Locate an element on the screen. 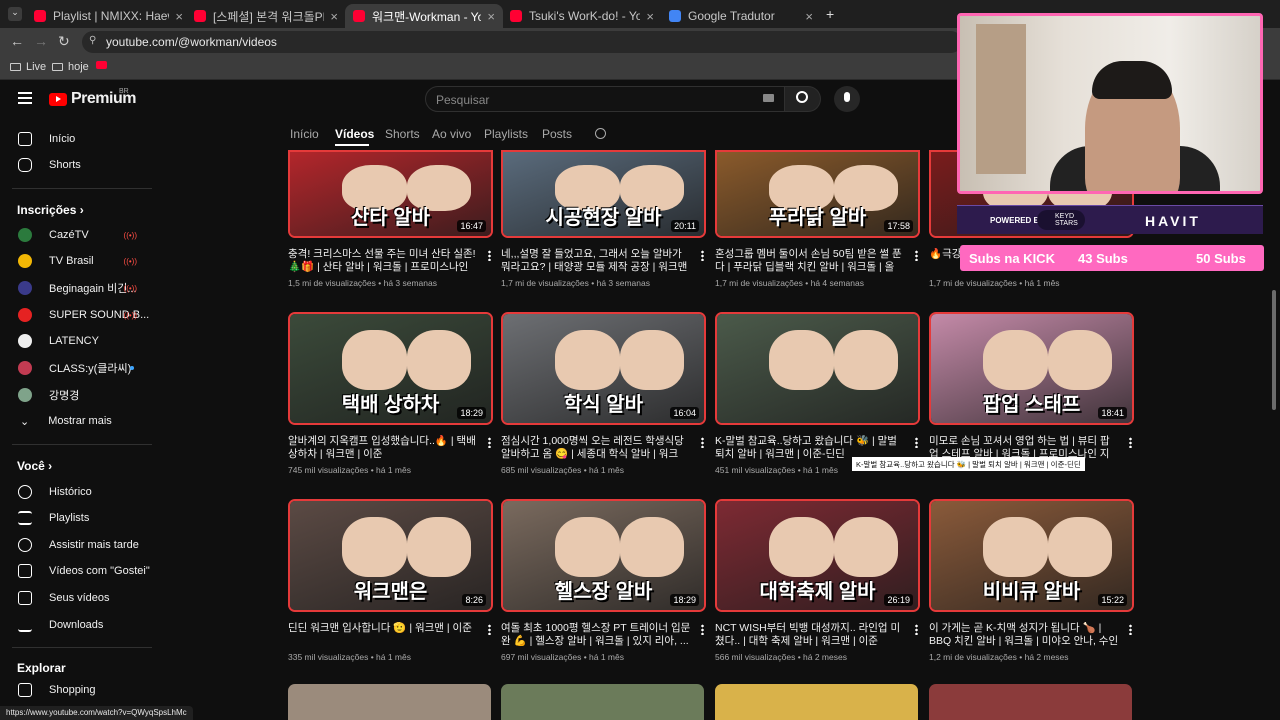  sponsor-brand-2: HAVIT is located at coordinates (1173, 221).